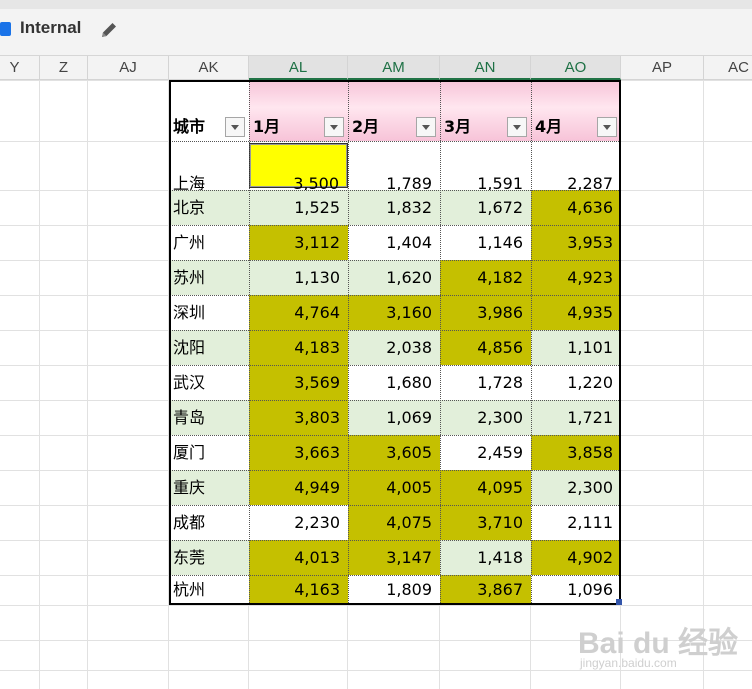 Image resolution: width=752 pixels, height=689 pixels. What do you see at coordinates (576, 452) in the screenshot?
I see `value-cell: 3,858` at bounding box center [576, 452].